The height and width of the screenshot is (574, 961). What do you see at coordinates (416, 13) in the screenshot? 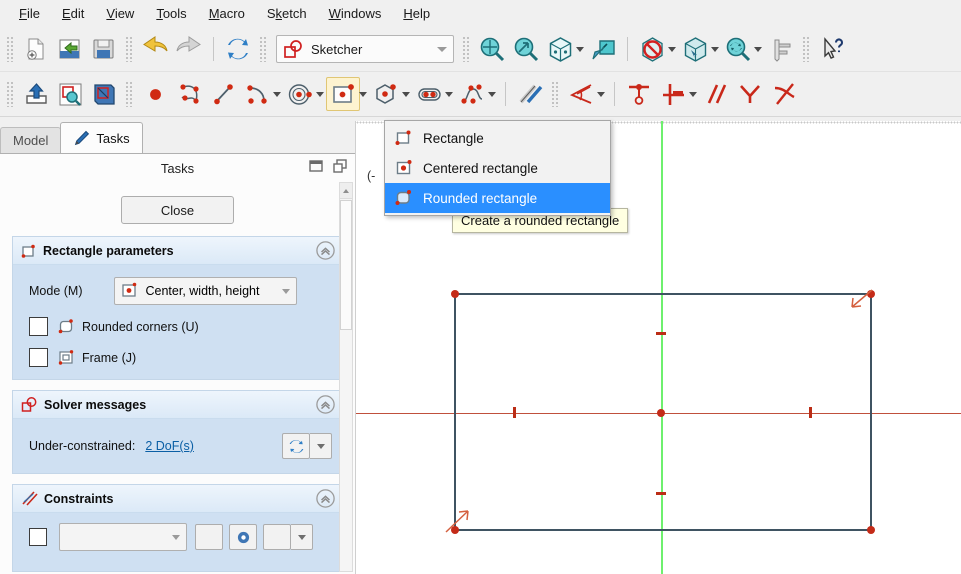
I see `menu-help: Help` at bounding box center [416, 13].